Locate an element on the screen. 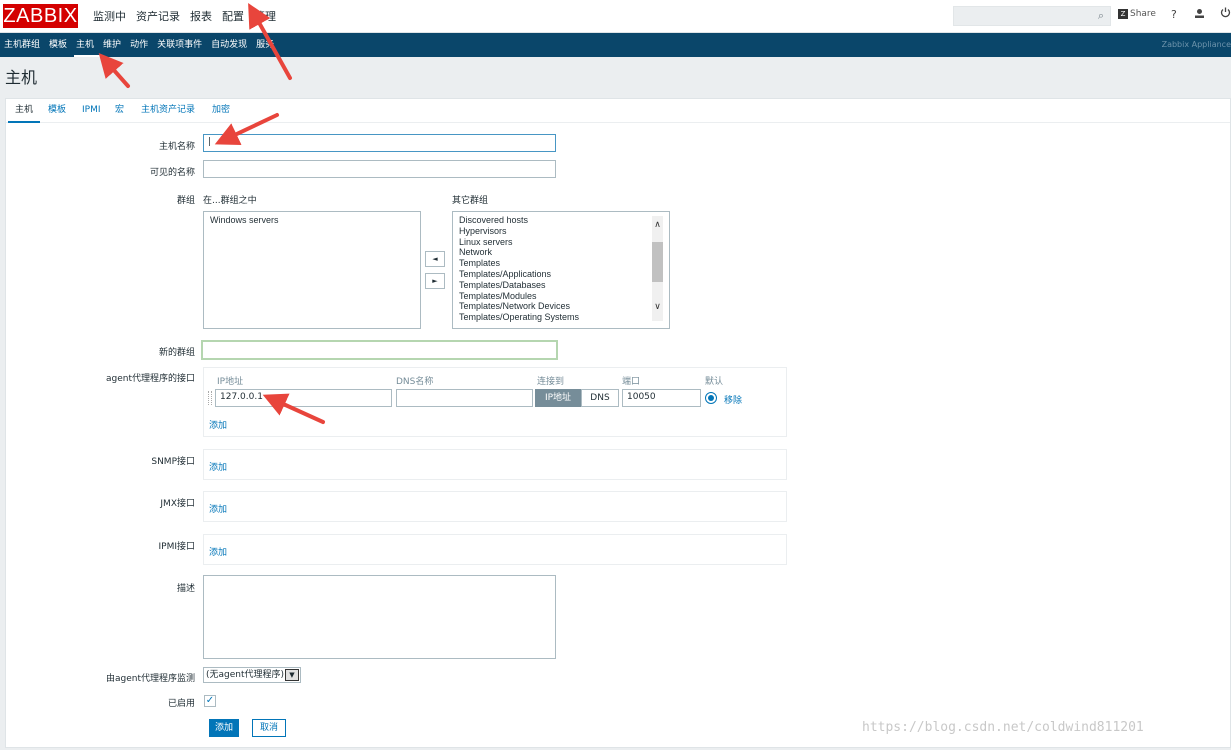  search-icon: ⌕ is located at coordinates (1101, 16).